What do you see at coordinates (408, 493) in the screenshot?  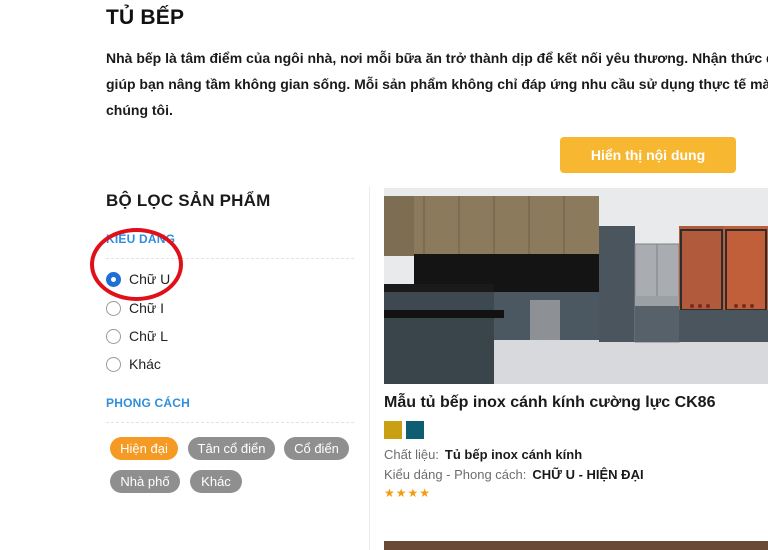 I see `rating-stars: ★★★★` at bounding box center [408, 493].